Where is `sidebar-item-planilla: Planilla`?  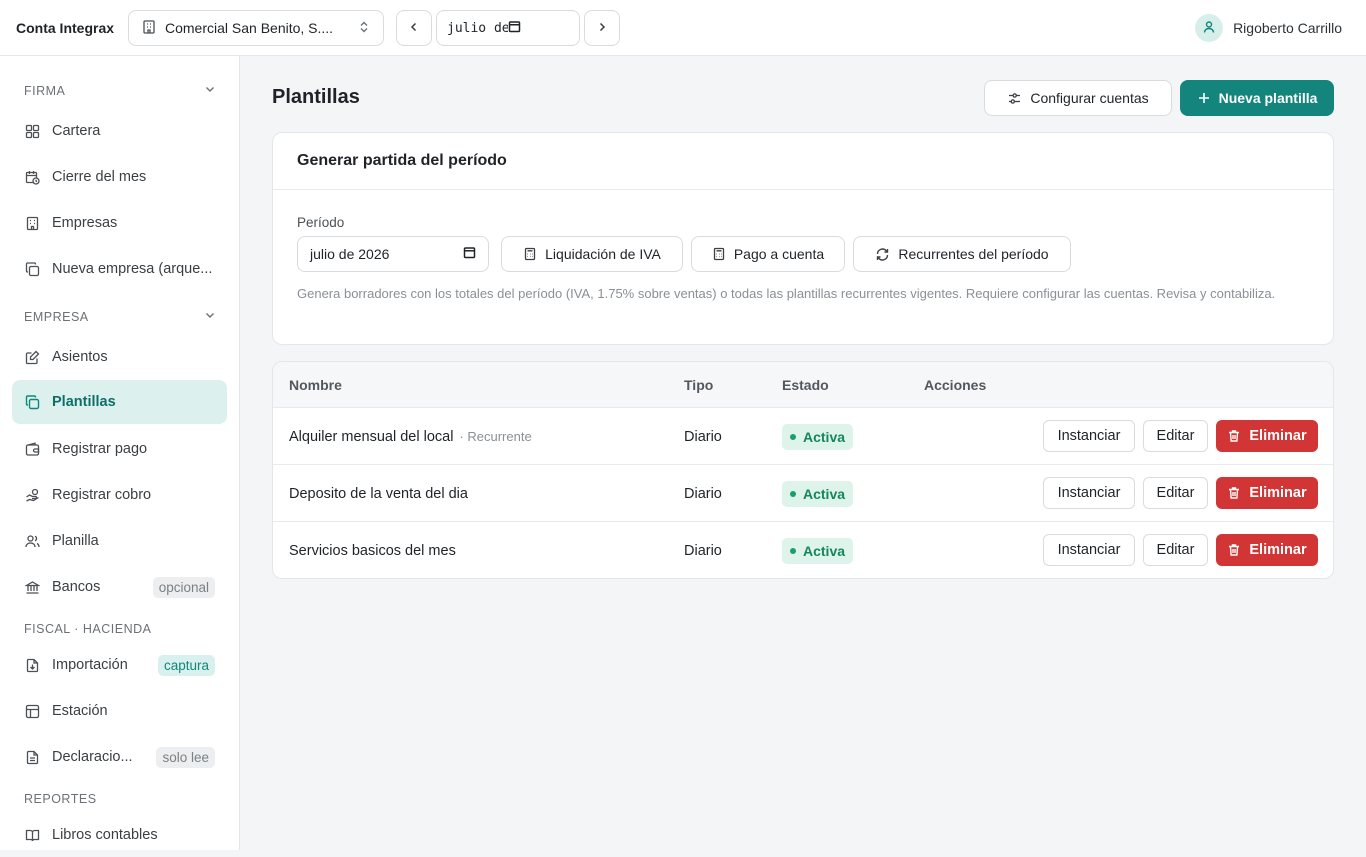
sidebar-item-planilla: Planilla is located at coordinates (119, 541).